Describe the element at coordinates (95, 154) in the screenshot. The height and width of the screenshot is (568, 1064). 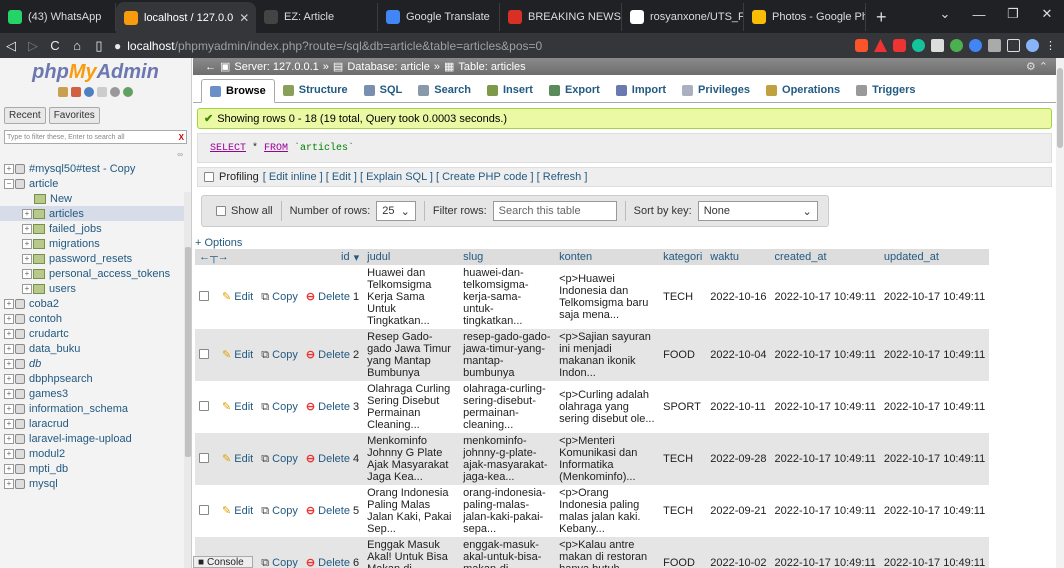
I see `collapse-link-icon: ∞` at that location.